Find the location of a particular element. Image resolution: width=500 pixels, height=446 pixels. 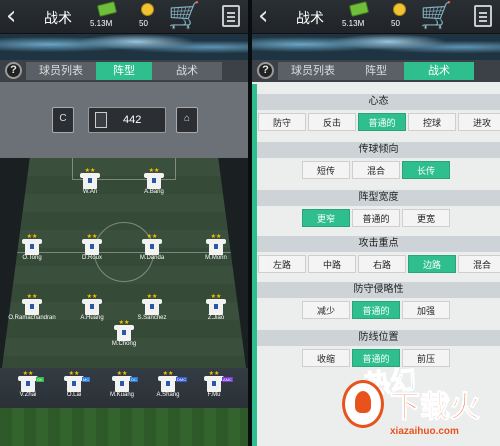

player-name: M.Morin is located at coordinates (216, 258).